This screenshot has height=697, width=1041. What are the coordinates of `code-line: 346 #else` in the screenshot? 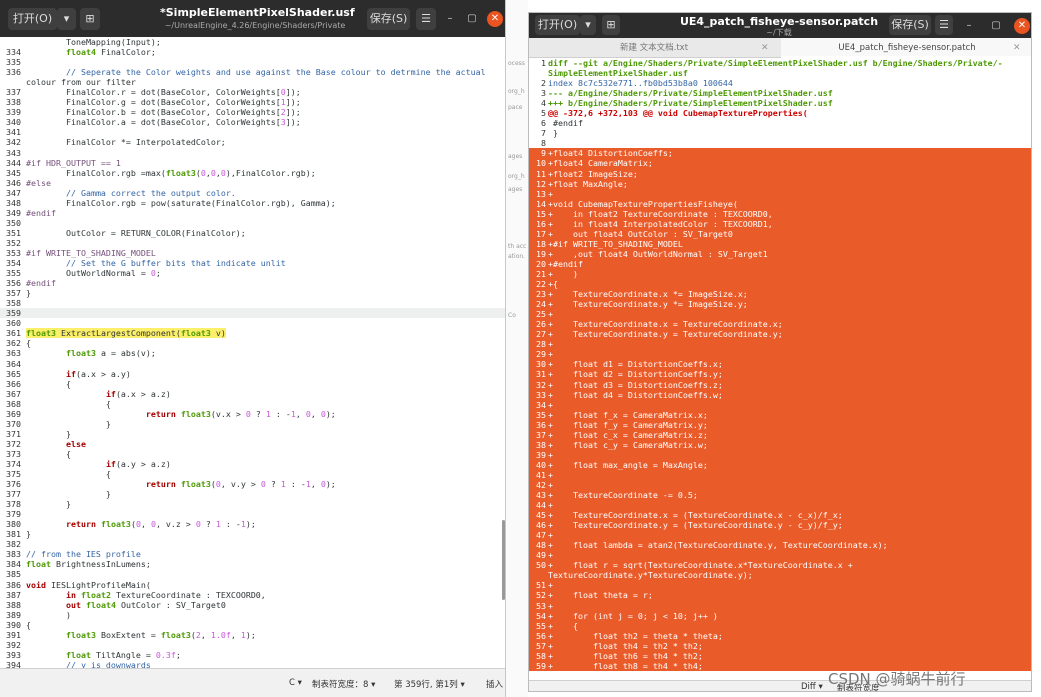 It's located at (252, 183).